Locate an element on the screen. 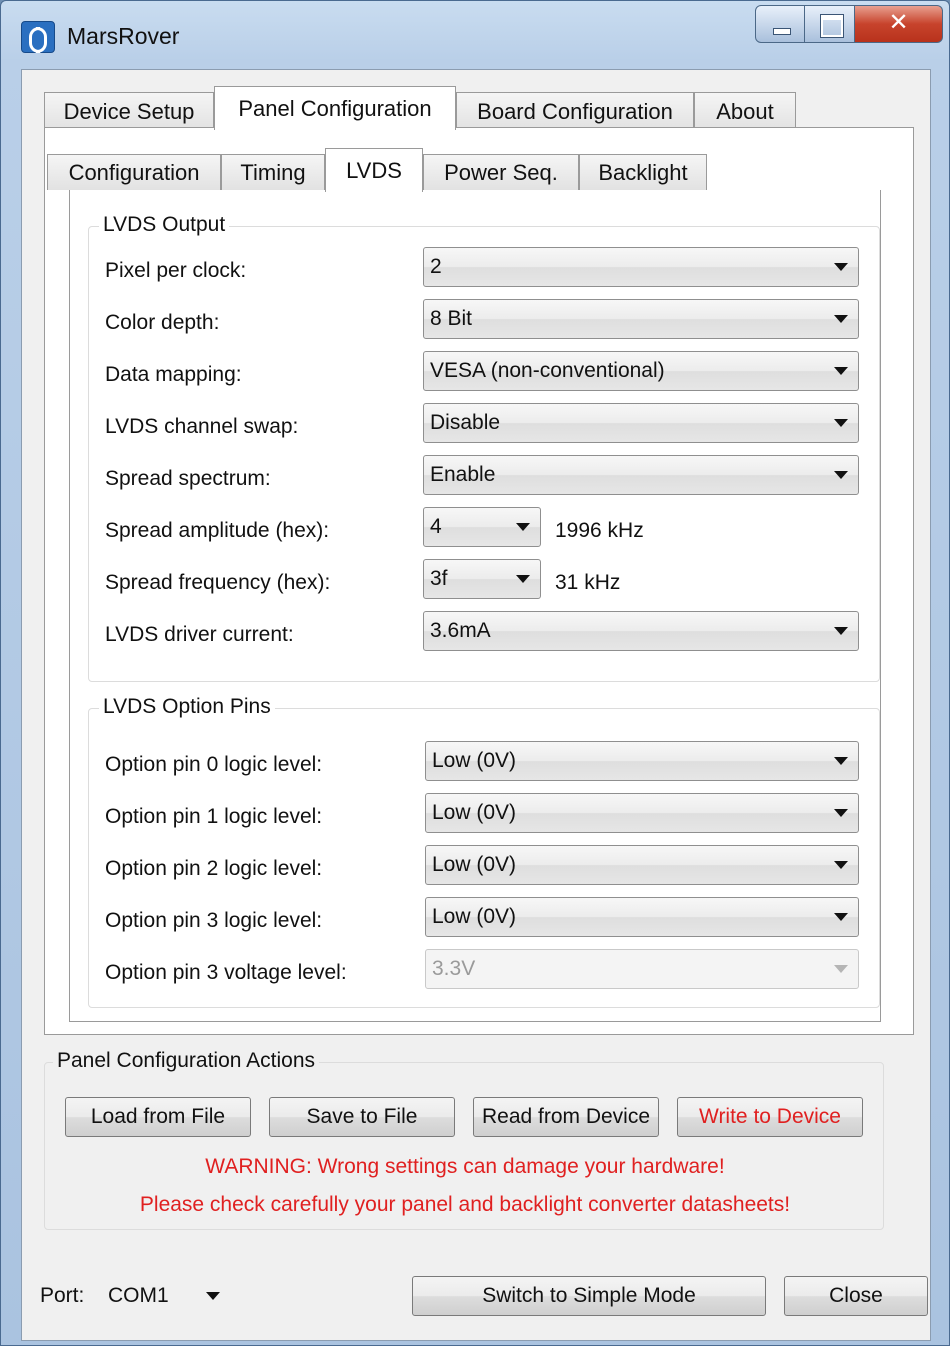  save-to-file-button: Save to File is located at coordinates (362, 1117).